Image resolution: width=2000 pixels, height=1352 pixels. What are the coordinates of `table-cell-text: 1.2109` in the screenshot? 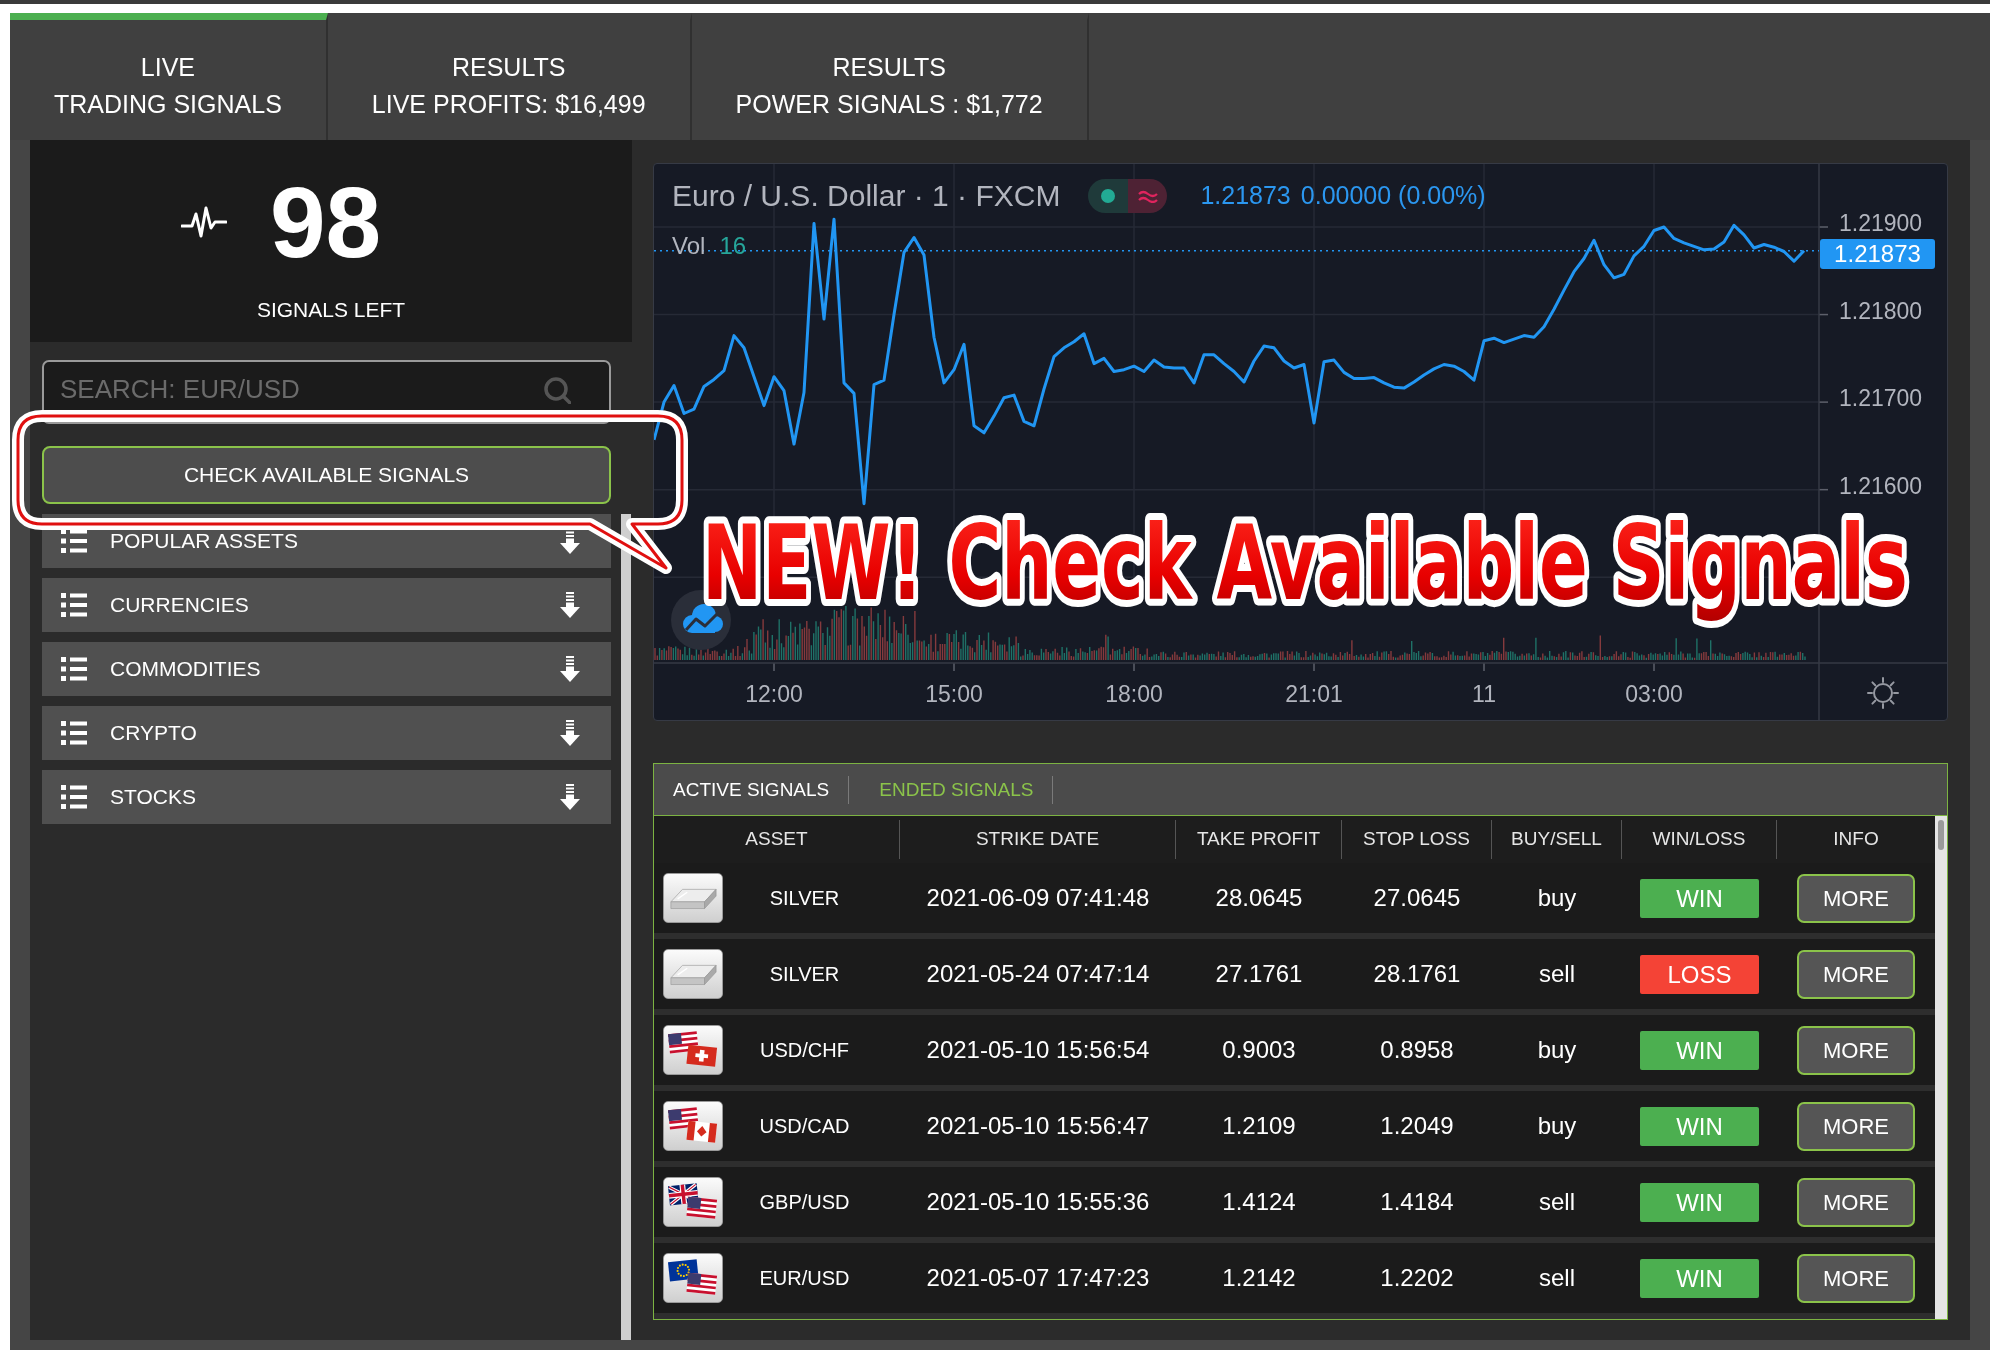 It's located at (1259, 1126).